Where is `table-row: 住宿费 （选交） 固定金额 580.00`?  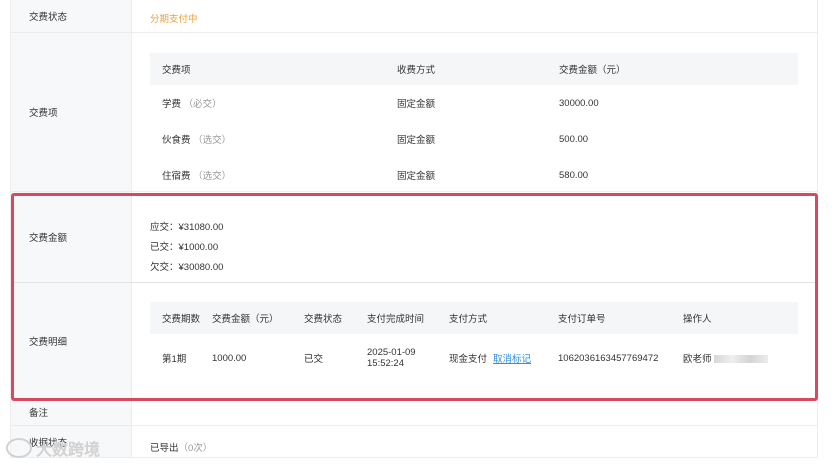
table-row: 住宿费 （选交） 固定金额 580.00 is located at coordinates (474, 175).